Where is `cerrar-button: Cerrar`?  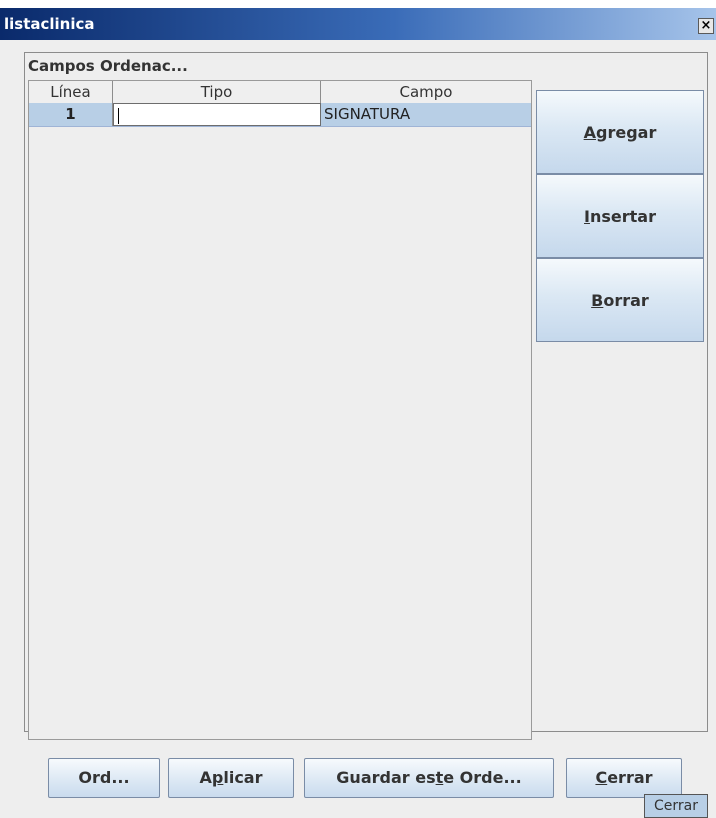
cerrar-button: Cerrar is located at coordinates (624, 778).